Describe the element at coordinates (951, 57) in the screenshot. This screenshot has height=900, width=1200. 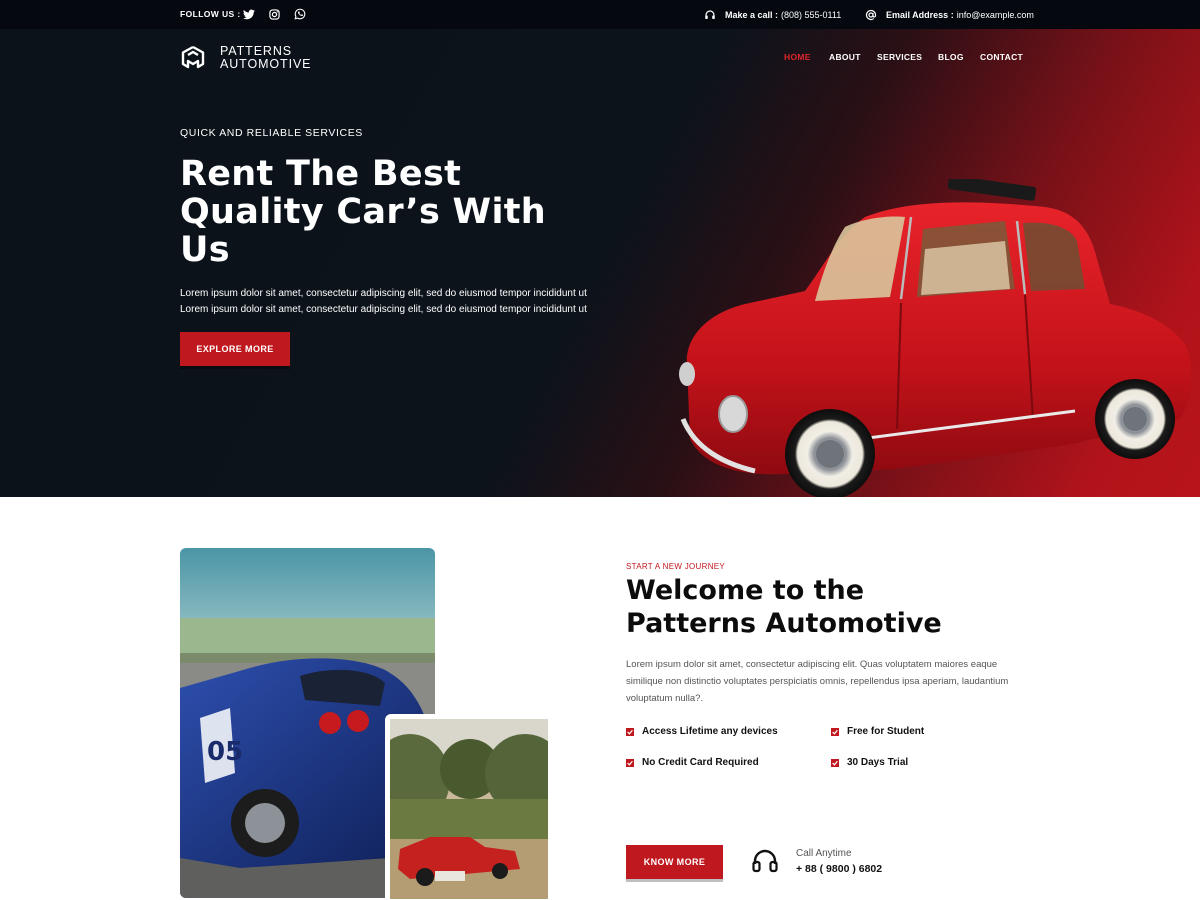
I see `nav-item-blog: BLOG` at that location.